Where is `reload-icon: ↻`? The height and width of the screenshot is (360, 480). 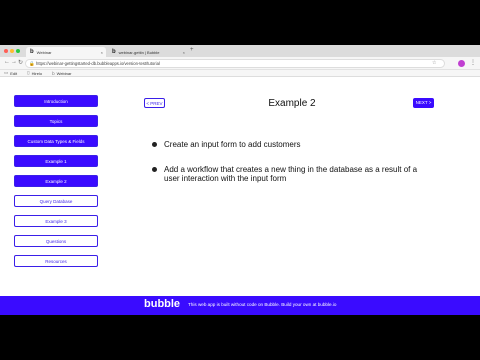
reload-icon: ↻ is located at coordinates (20, 62).